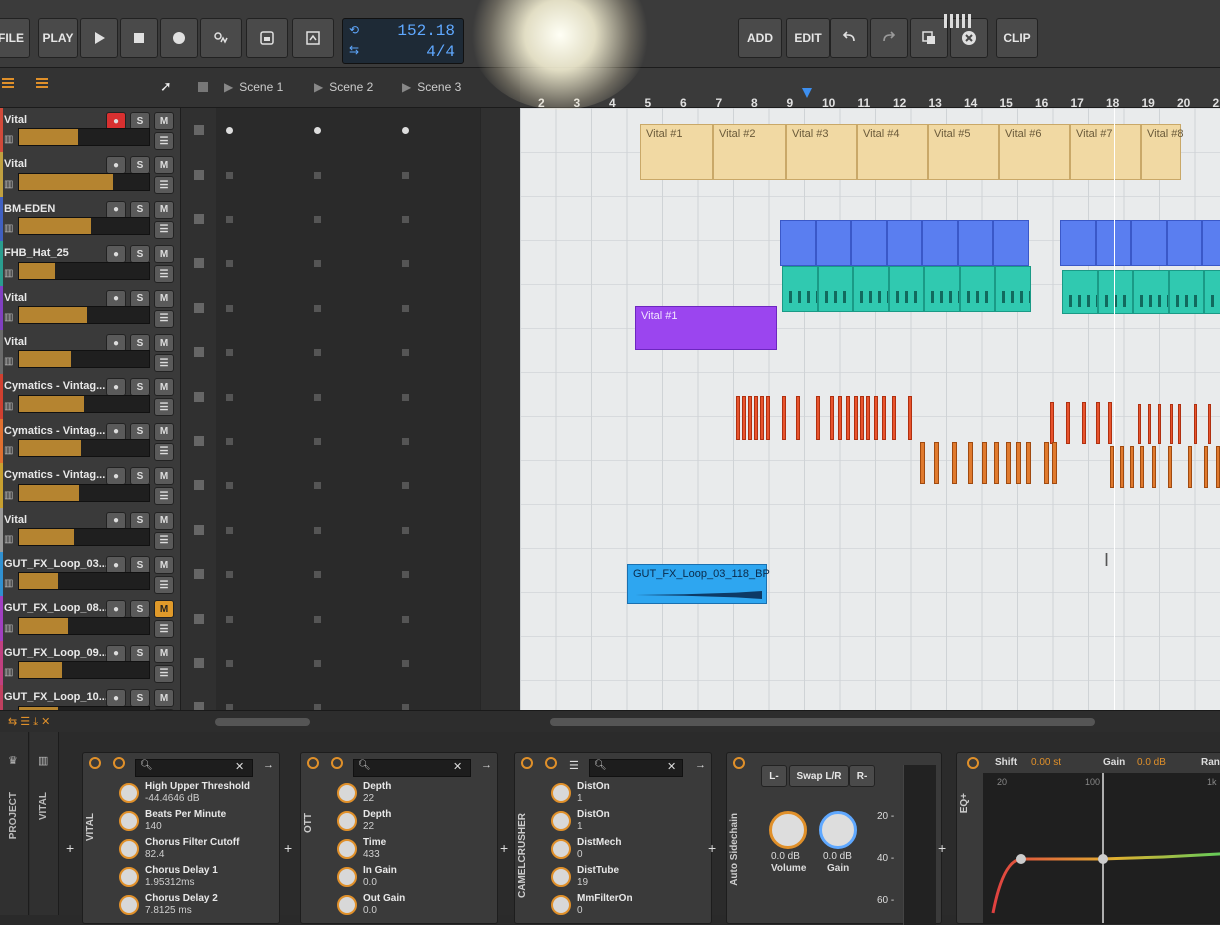 This screenshot has height=925, width=1220. I want to click on arrow-right-icon: →, so click(700, 765).